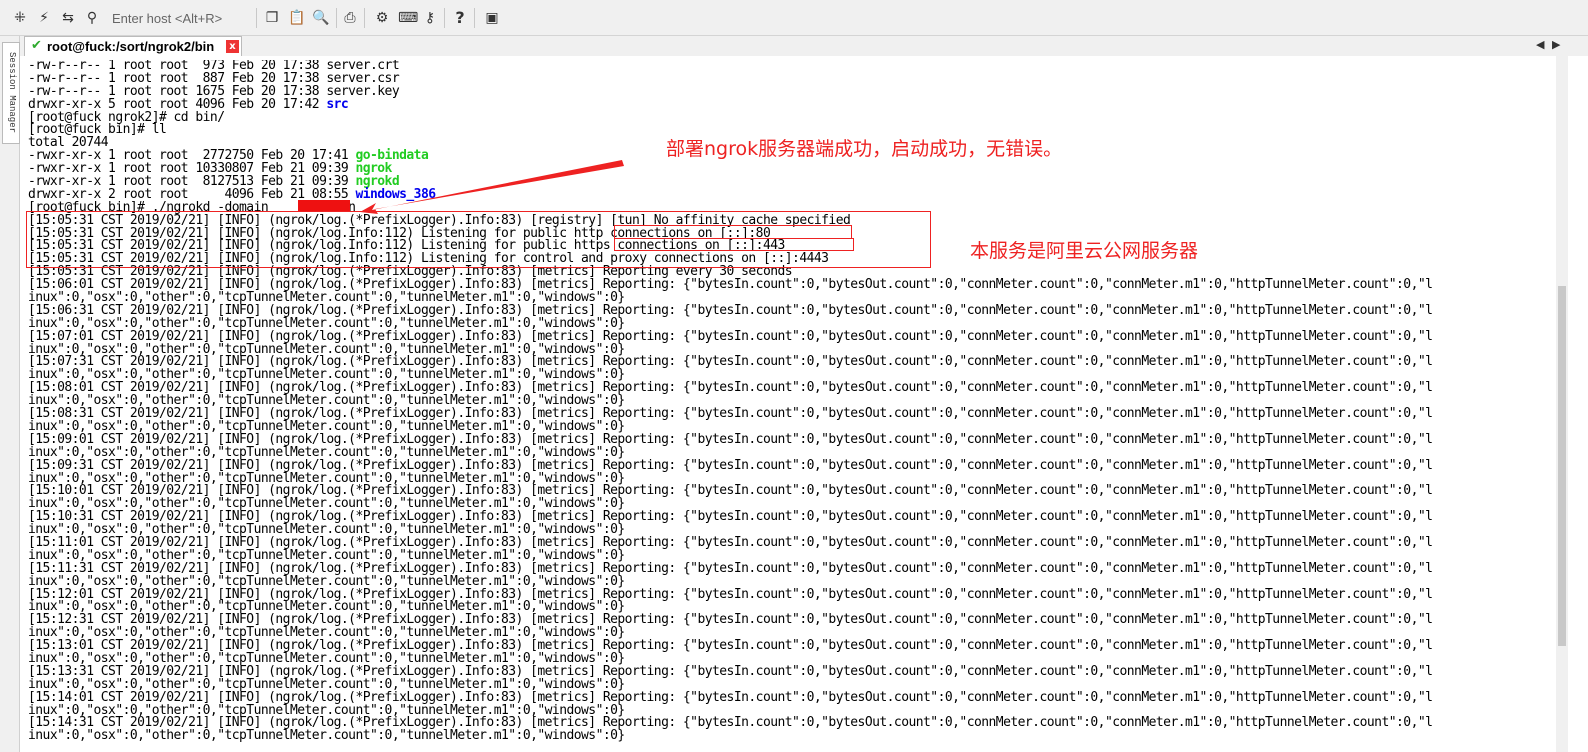  What do you see at coordinates (20, 18) in the screenshot?
I see `session-tree-icon: ⁜` at bounding box center [20, 18].